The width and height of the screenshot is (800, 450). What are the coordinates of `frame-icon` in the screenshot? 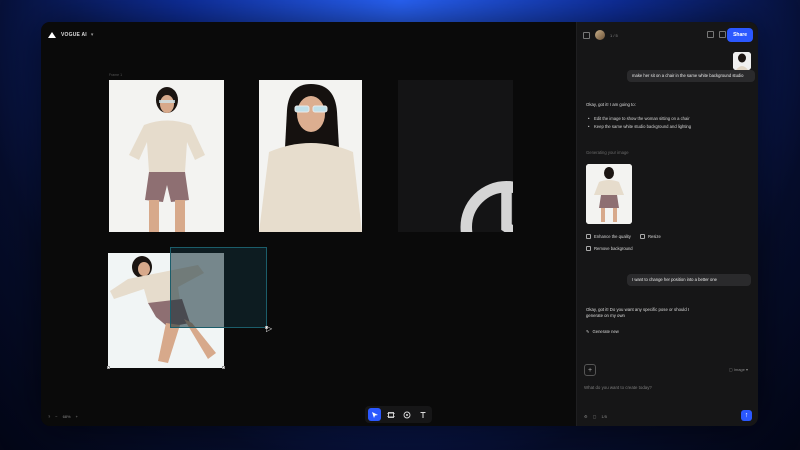 It's located at (390, 414).